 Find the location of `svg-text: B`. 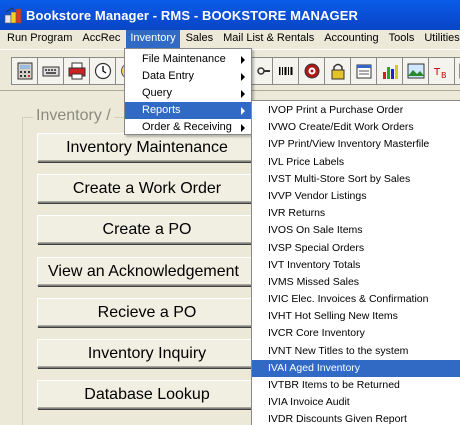

svg-text: B is located at coordinates (444, 75).